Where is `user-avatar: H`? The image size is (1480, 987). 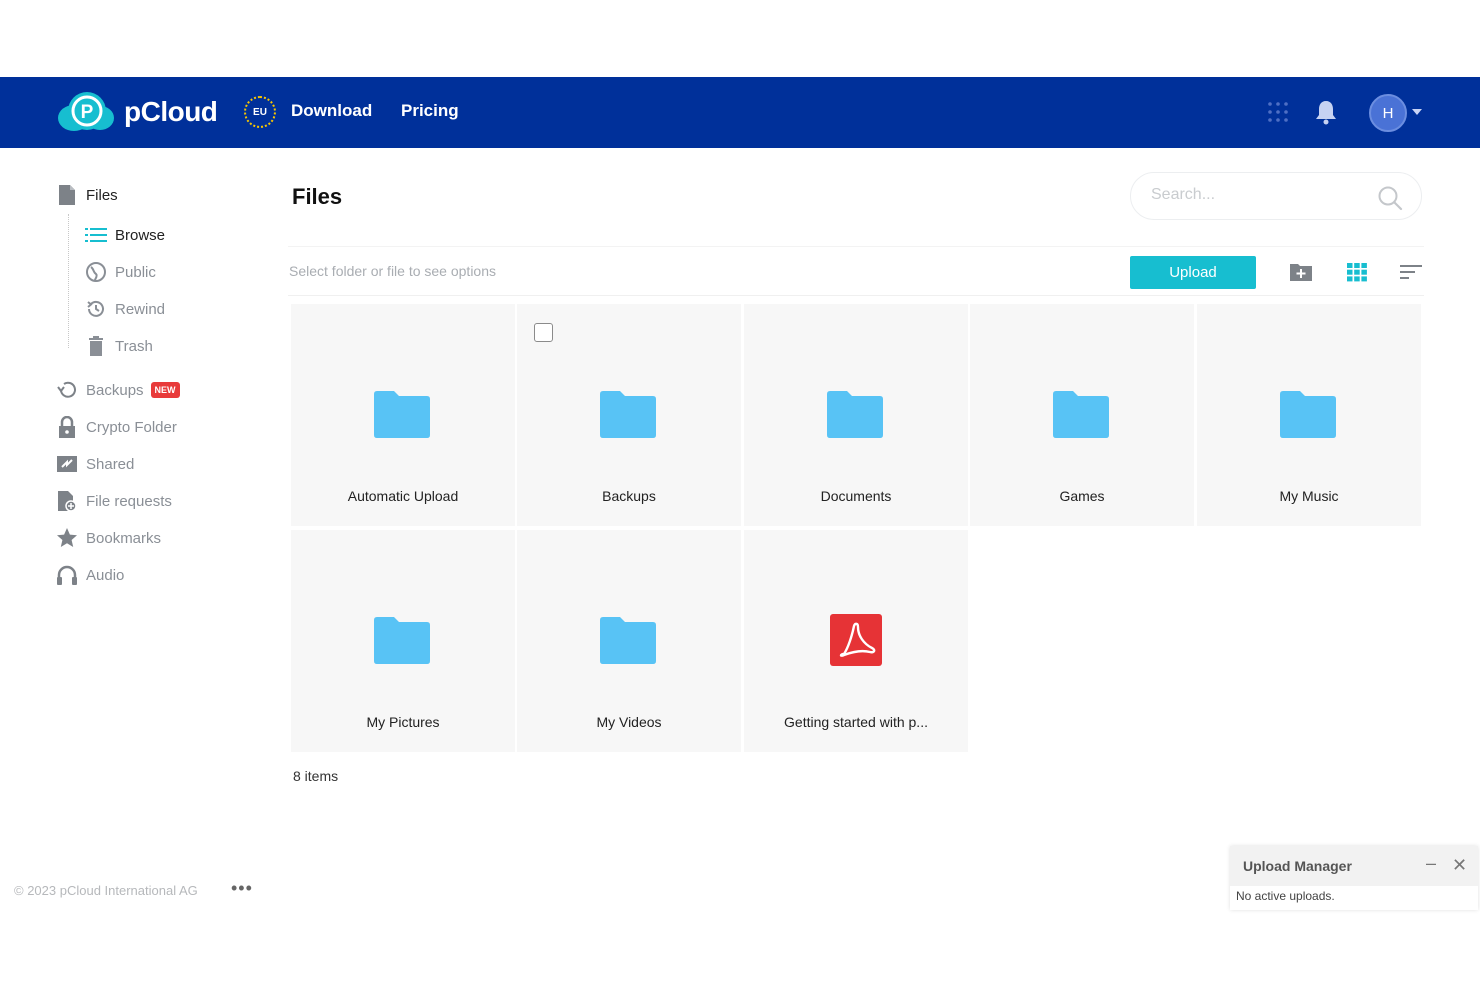 user-avatar: H is located at coordinates (1388, 113).